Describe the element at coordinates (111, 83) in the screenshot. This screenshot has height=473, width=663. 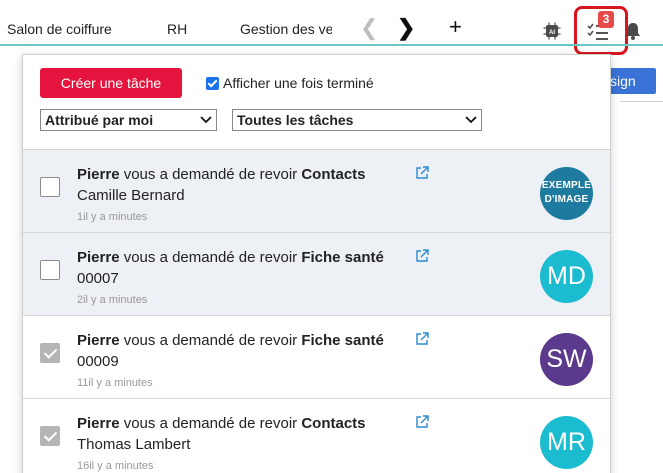
I see `create-task-button: Créer une tâche` at that location.